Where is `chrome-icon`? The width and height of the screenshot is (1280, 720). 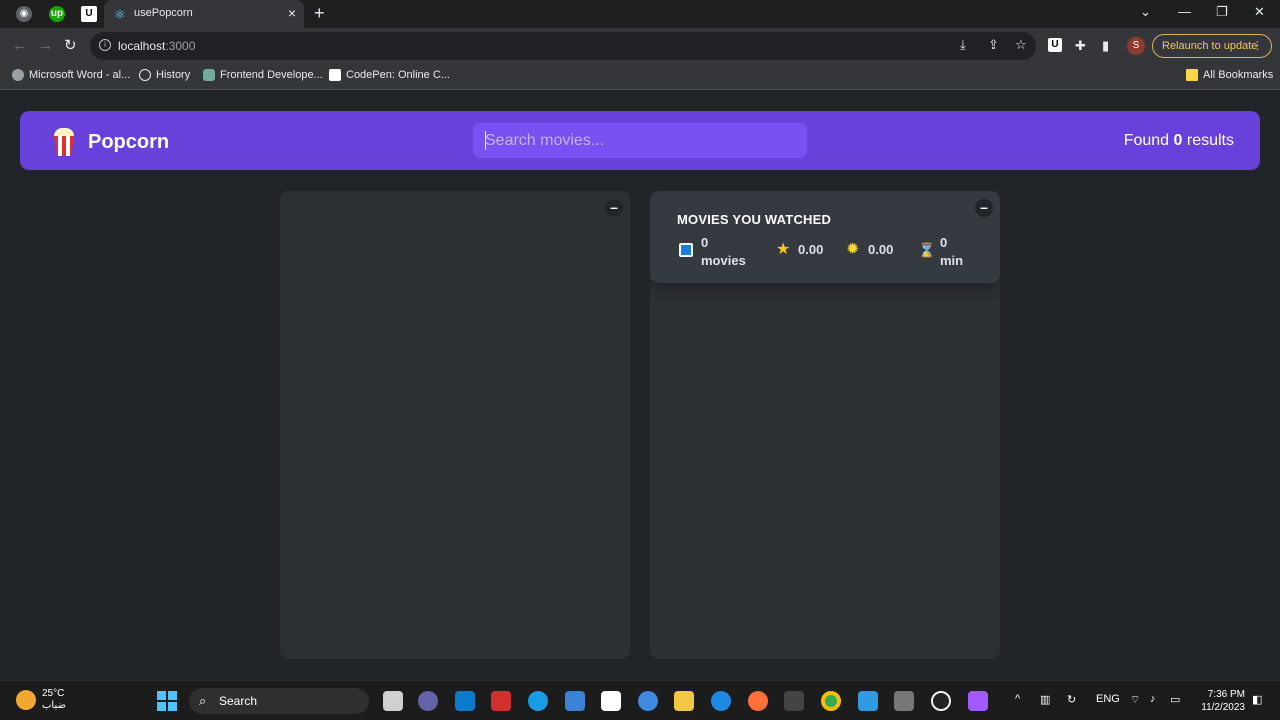
chrome-icon is located at coordinates (831, 701).